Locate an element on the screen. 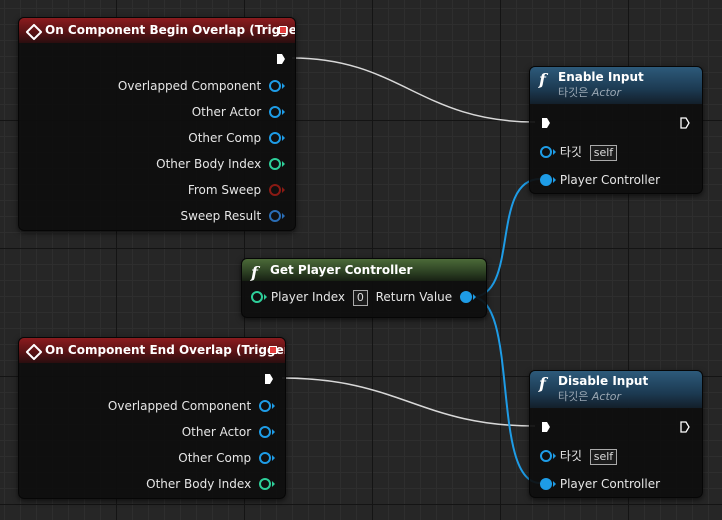  disable-input-header: f Disable Input 타깃은 Actor is located at coordinates (616, 389).